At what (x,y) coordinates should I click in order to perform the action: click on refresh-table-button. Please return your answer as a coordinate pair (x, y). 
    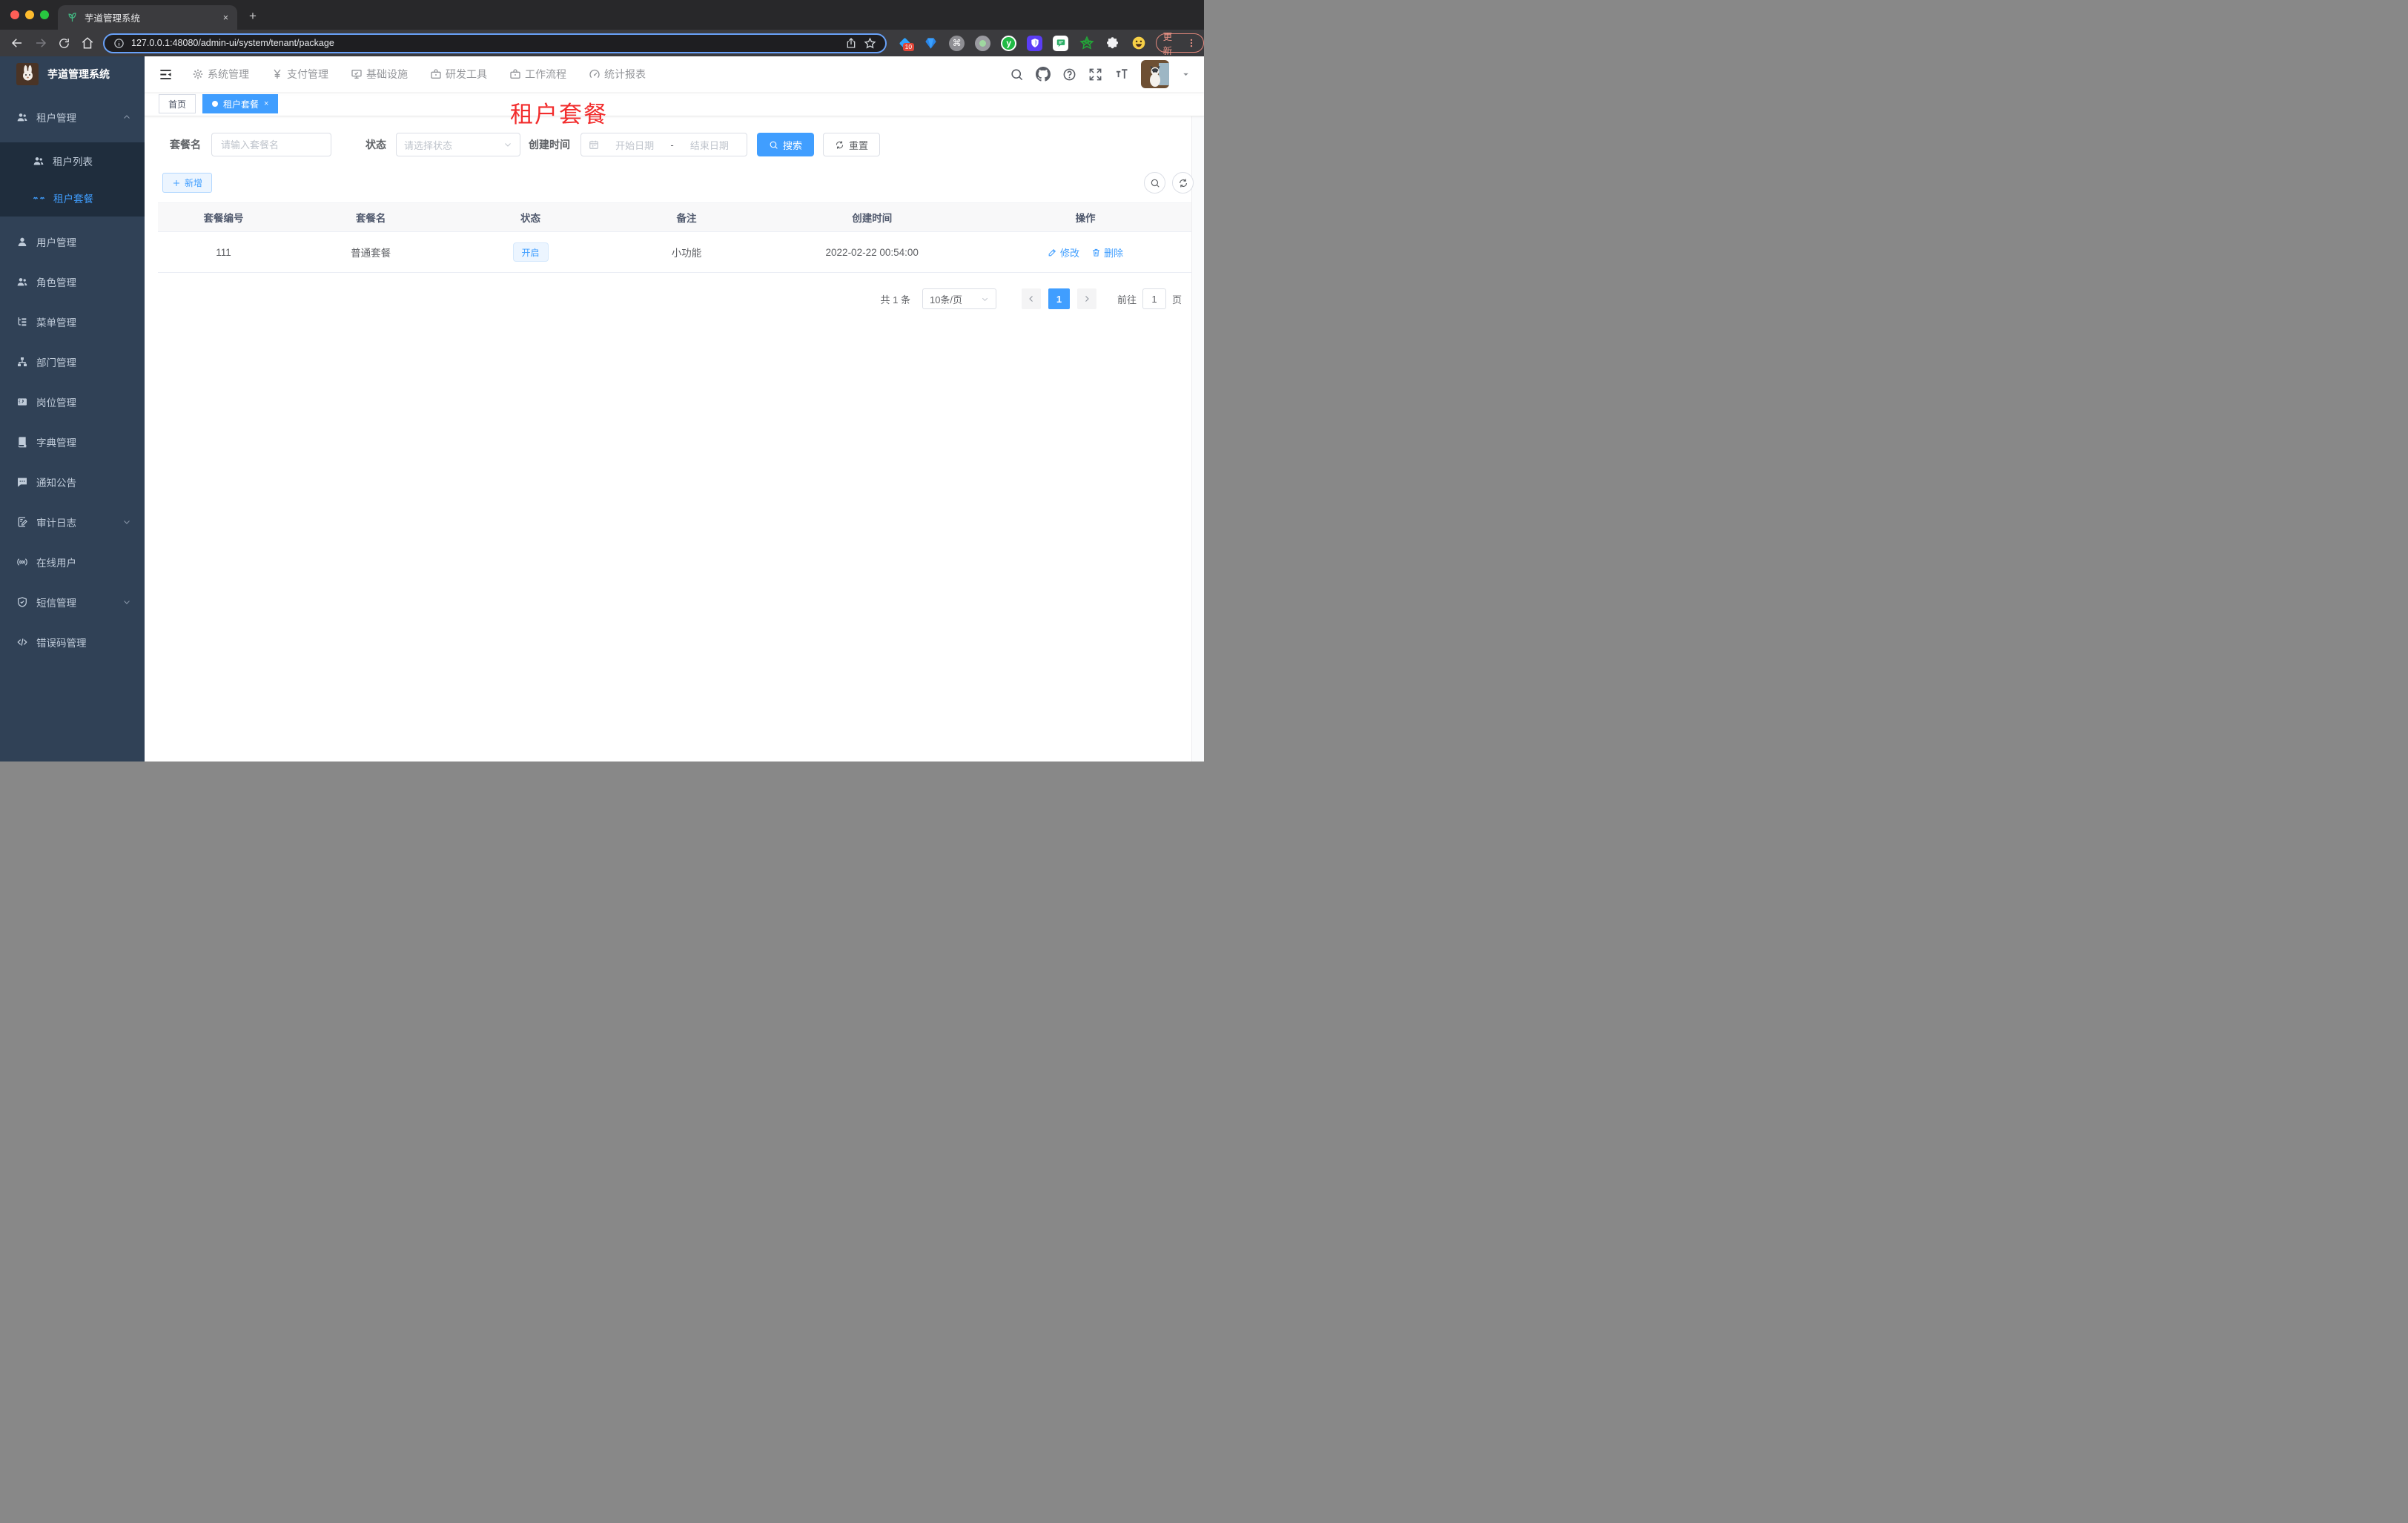
    Looking at the image, I should click on (1183, 183).